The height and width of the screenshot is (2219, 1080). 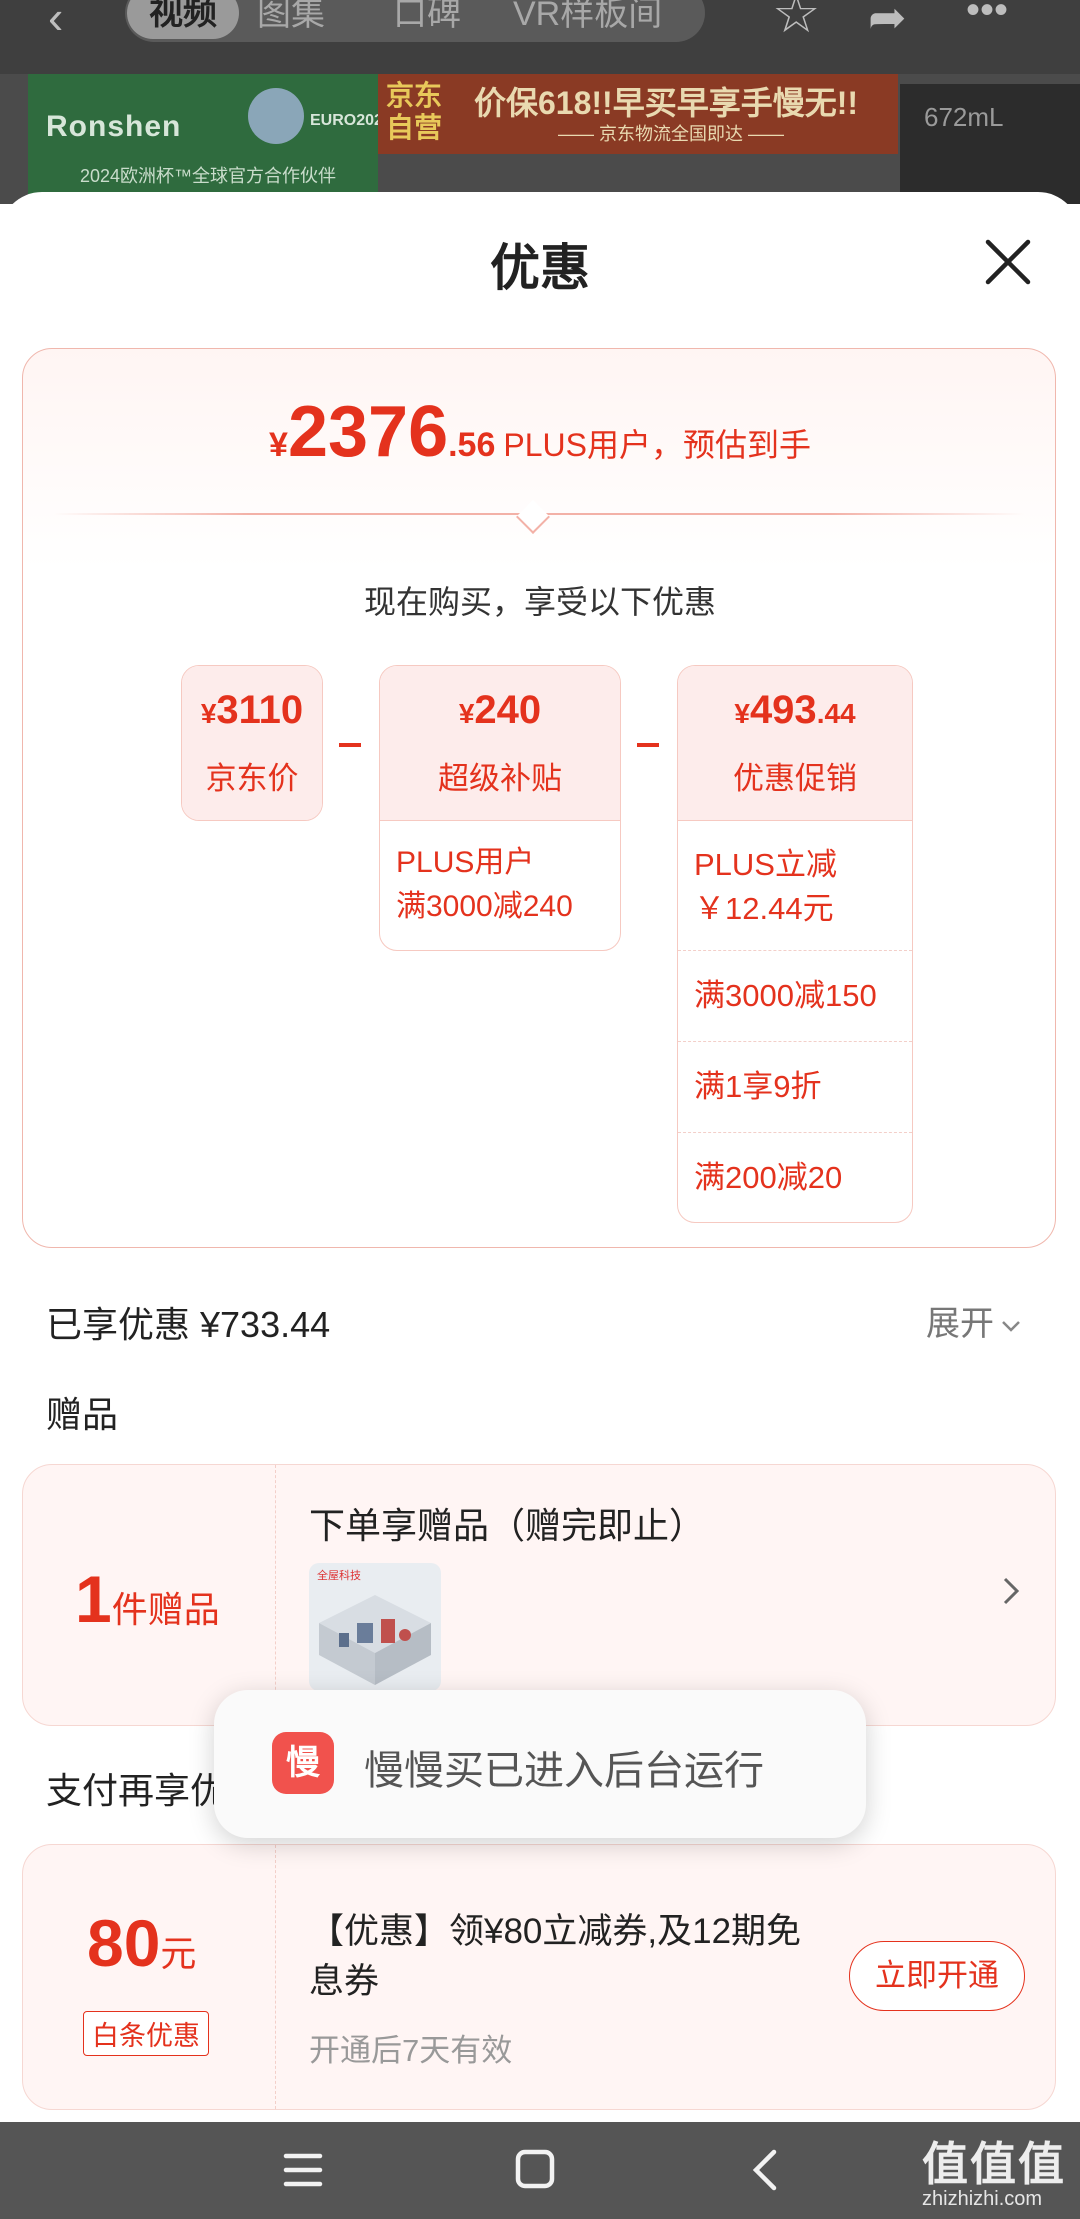 I want to click on promo-item: PLUS立减 ￥12.44元, so click(x=795, y=885).